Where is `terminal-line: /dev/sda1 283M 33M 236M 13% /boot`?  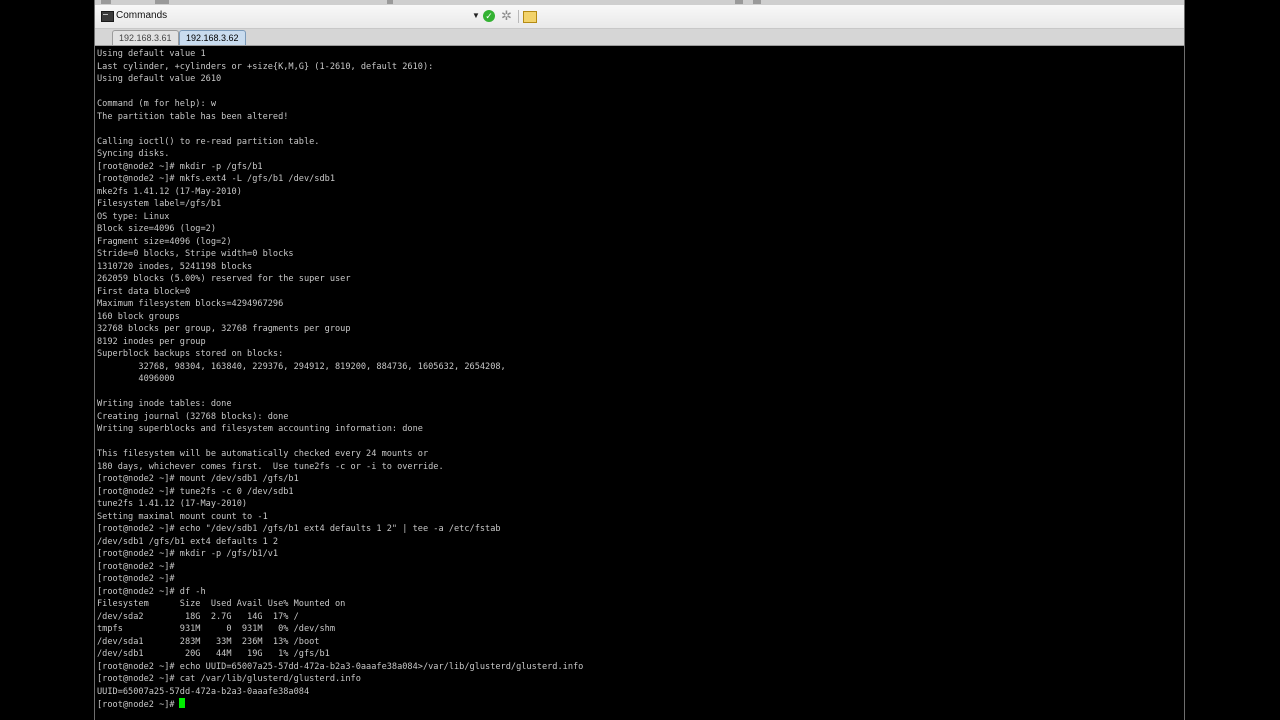 terminal-line: /dev/sda1 283M 33M 236M 13% /boot is located at coordinates (208, 641).